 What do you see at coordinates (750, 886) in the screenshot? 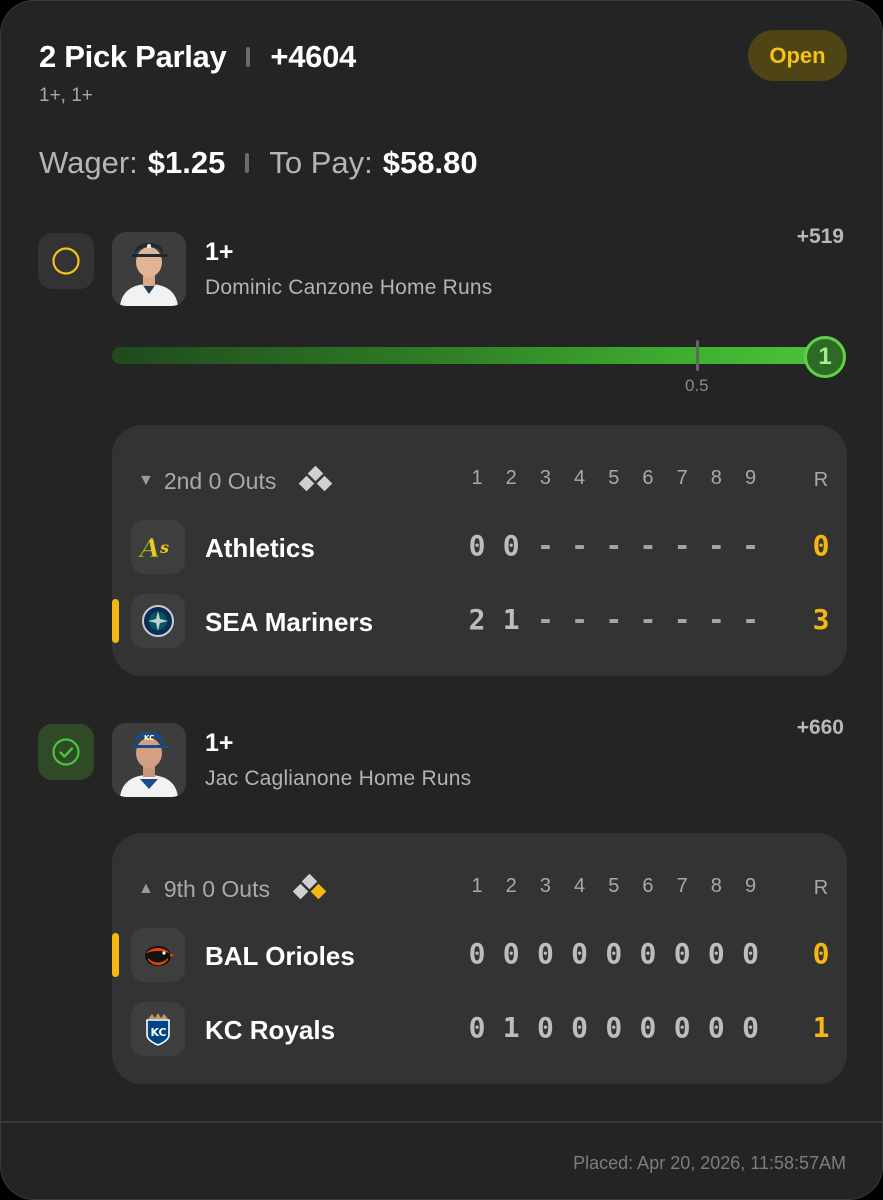
I see `inning-header: 9` at bounding box center [750, 886].